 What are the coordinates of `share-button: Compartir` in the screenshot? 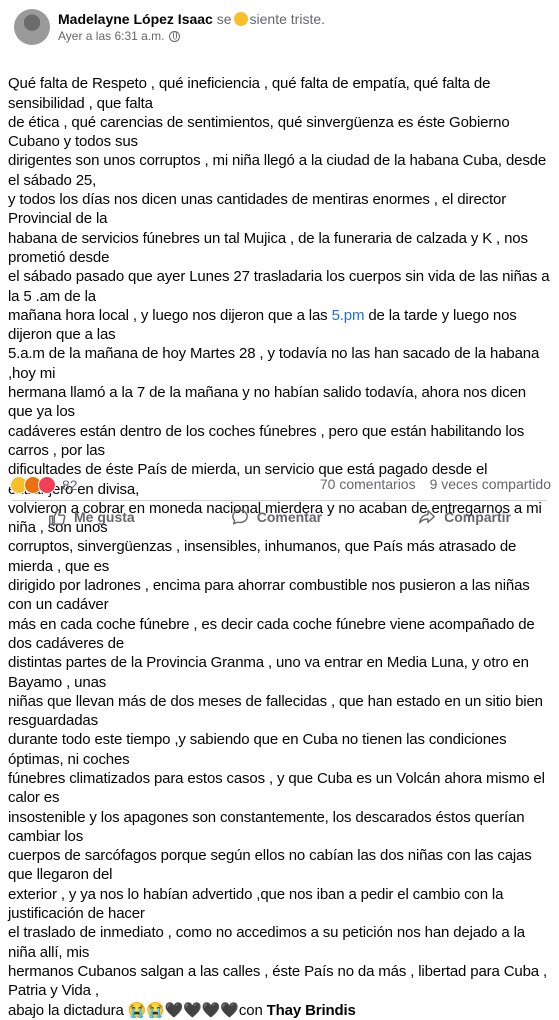 It's located at (464, 517).